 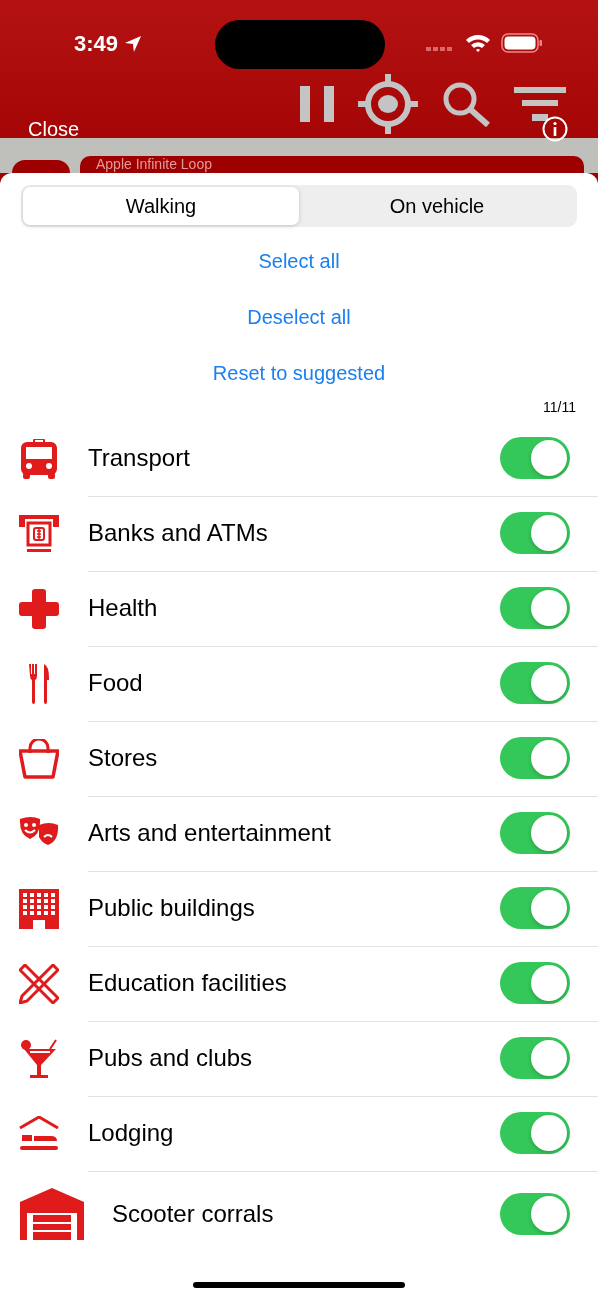 What do you see at coordinates (41, 166) in the screenshot?
I see `location-button` at bounding box center [41, 166].